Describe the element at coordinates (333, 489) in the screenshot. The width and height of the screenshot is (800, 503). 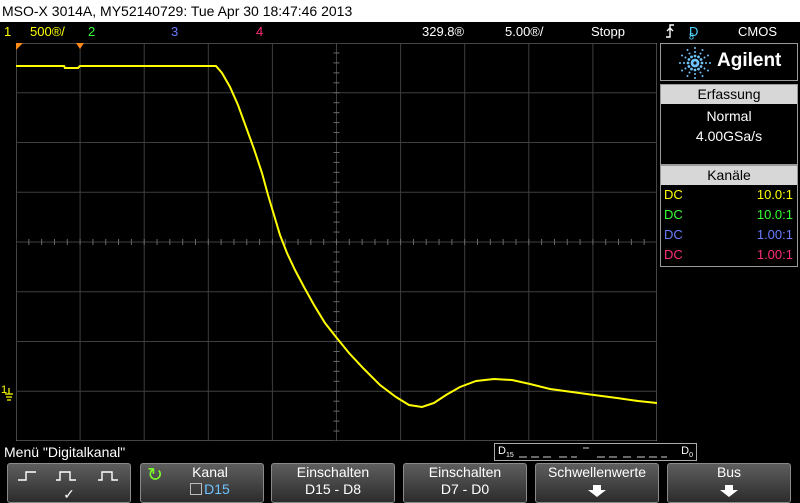
I see `softkey-sublabel: D15 - D8` at that location.